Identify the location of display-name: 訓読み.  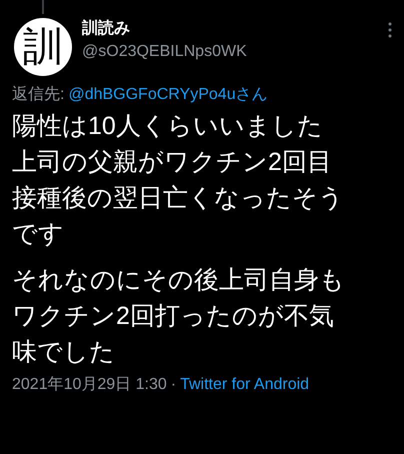
(106, 28).